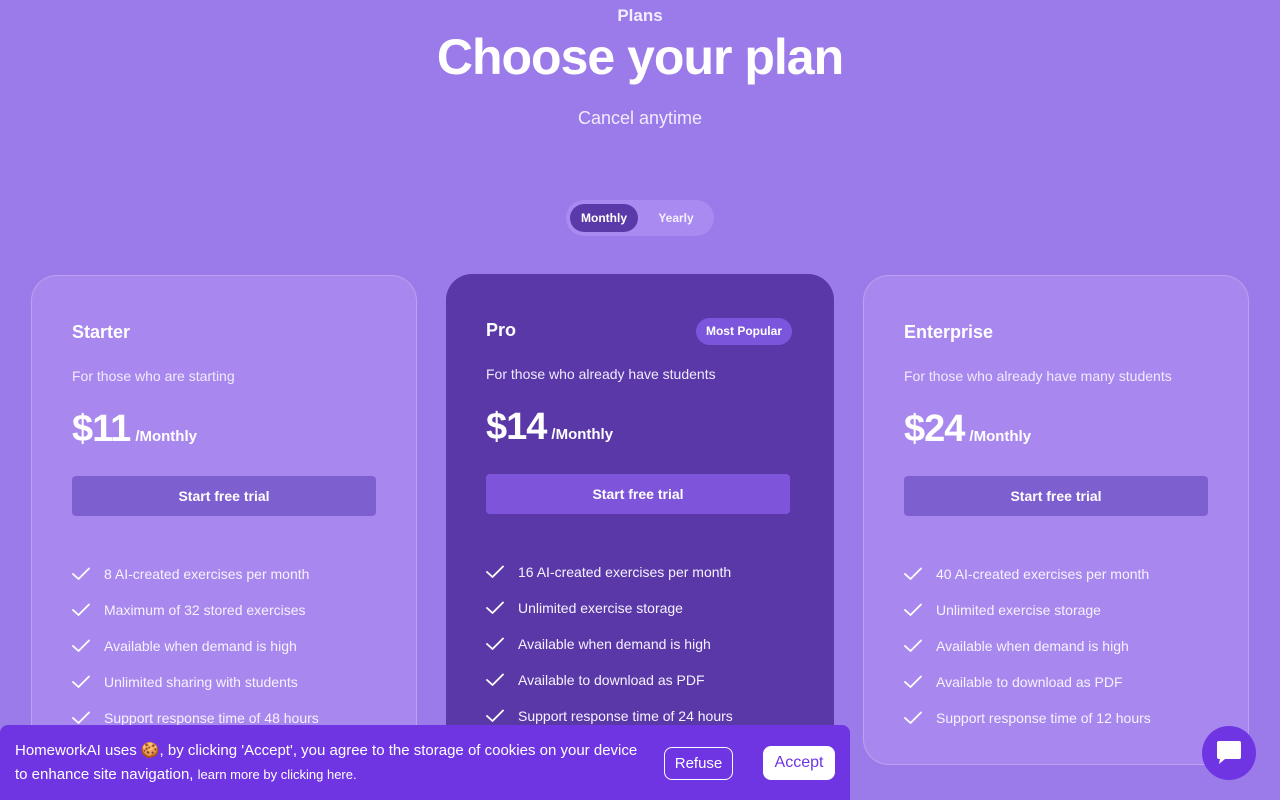 This screenshot has height=800, width=1280. I want to click on most-popular-badge: Most Popular, so click(743, 331).